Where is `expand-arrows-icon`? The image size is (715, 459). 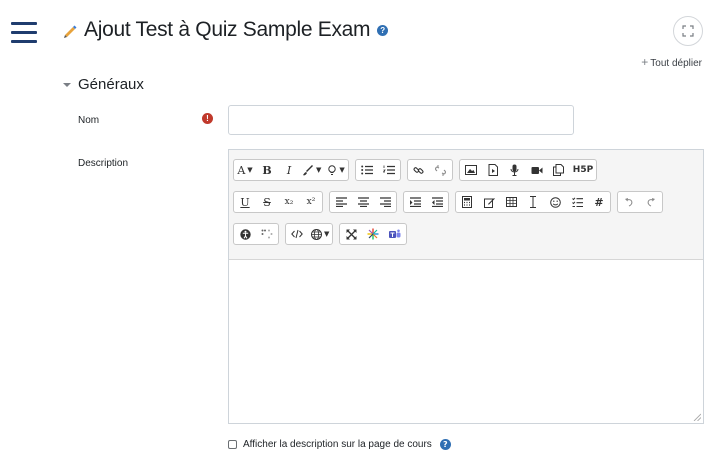 expand-arrows-icon is located at coordinates (351, 234).